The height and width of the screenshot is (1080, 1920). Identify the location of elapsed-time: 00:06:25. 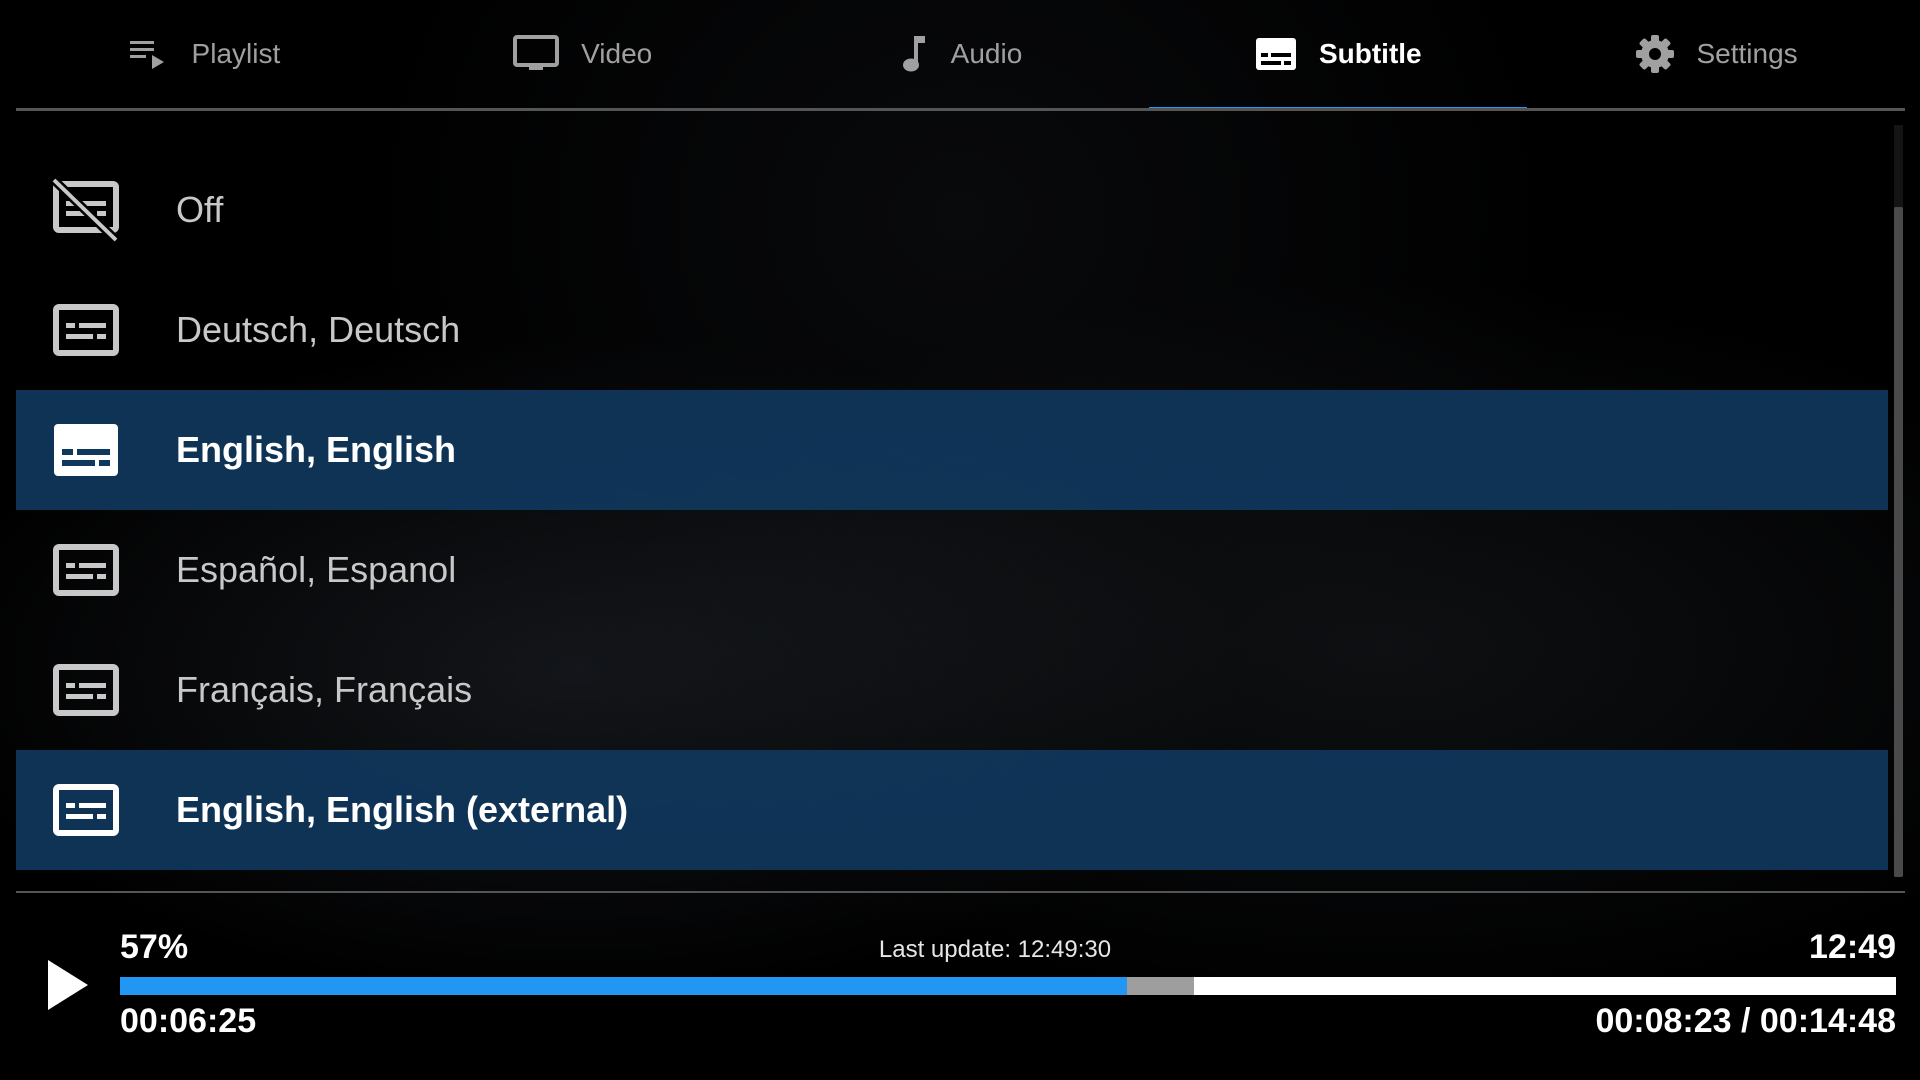
(188, 1021).